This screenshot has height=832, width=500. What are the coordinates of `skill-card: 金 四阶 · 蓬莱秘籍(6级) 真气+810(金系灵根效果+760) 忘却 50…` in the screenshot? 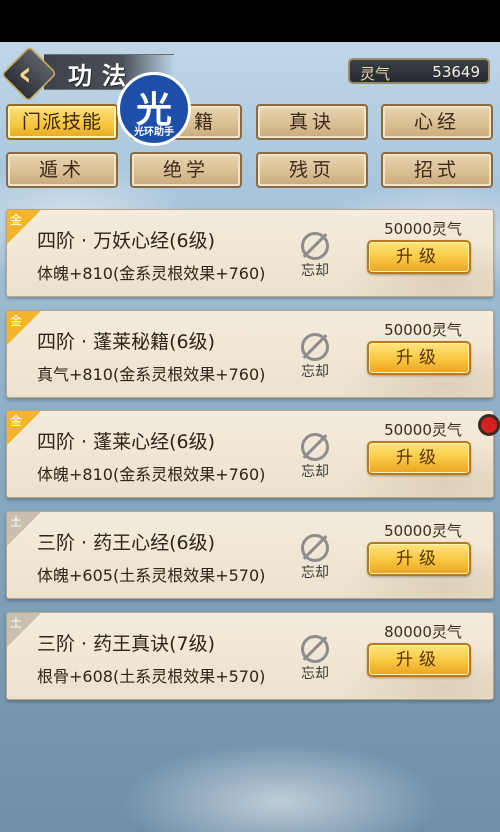 It's located at (250, 354).